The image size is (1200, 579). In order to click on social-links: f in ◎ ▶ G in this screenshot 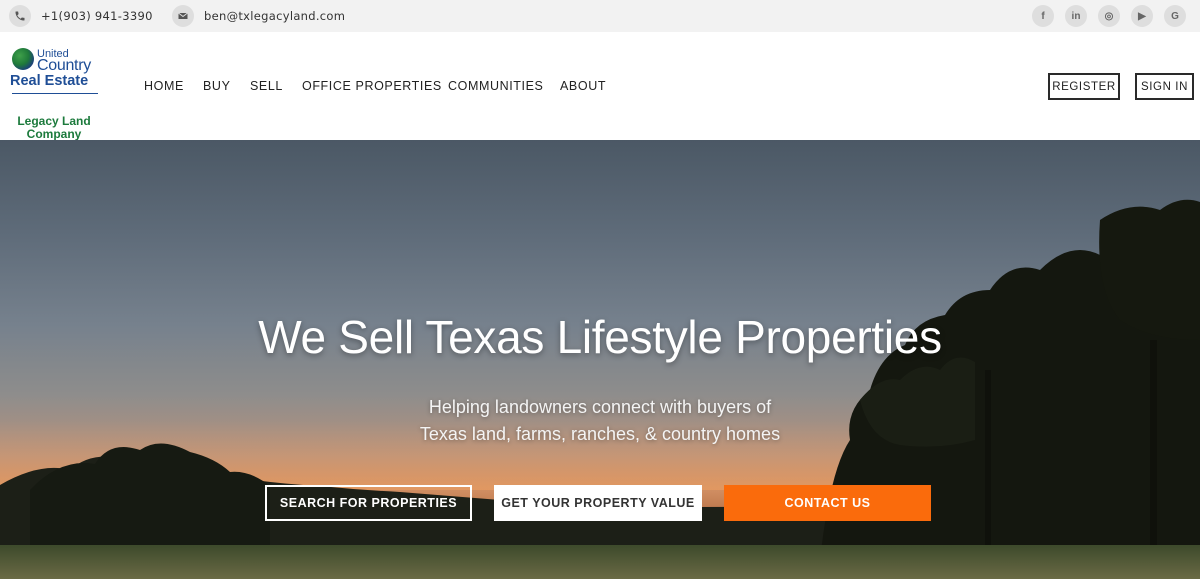, I will do `click(1109, 16)`.